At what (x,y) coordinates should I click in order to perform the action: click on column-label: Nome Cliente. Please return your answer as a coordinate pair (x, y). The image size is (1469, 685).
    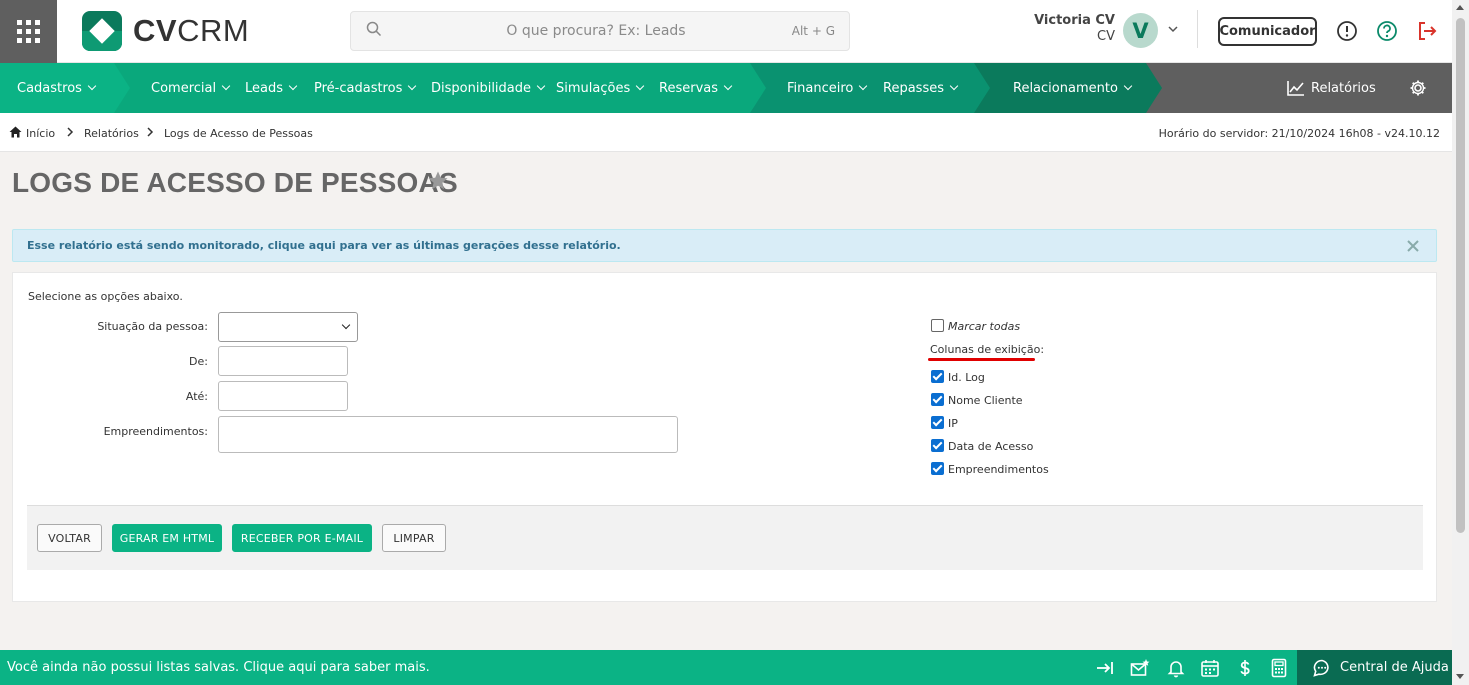
    Looking at the image, I should click on (985, 400).